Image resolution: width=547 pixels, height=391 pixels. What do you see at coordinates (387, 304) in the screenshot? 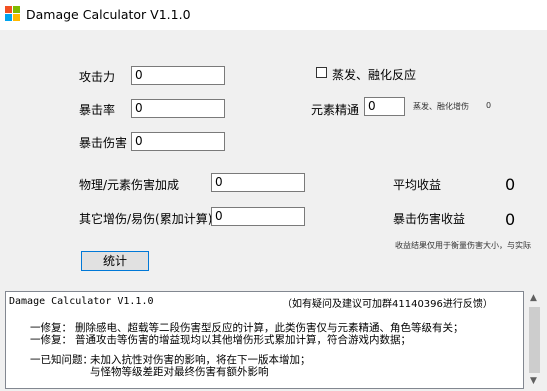
I see `changelog-header-feedback: （如有疑问及建议可加群41140396进行反馈）` at bounding box center [387, 304].